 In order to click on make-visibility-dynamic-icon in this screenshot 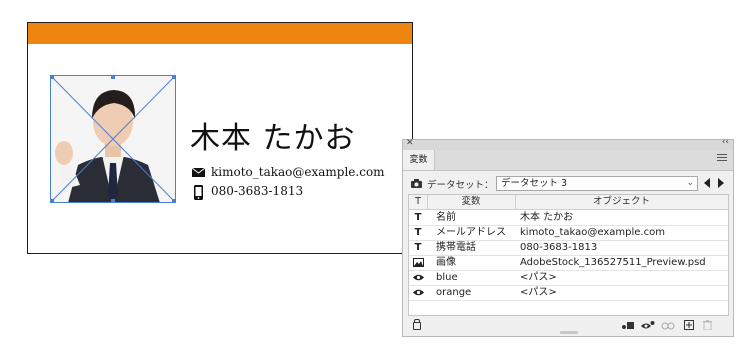, I will do `click(648, 326)`.